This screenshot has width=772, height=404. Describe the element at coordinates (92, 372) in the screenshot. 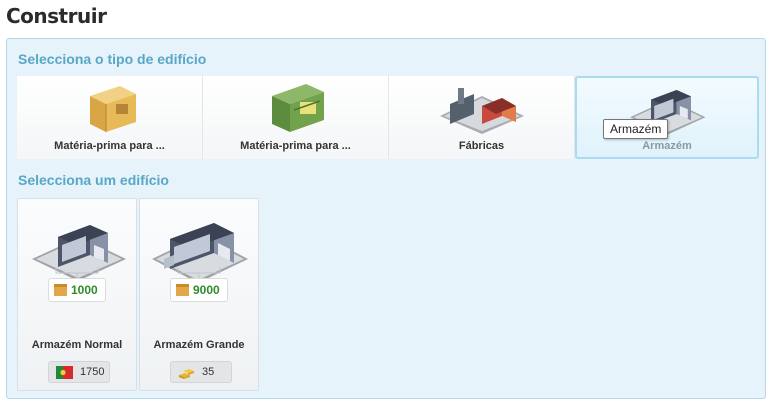

I see `cost-value: 1750` at that location.